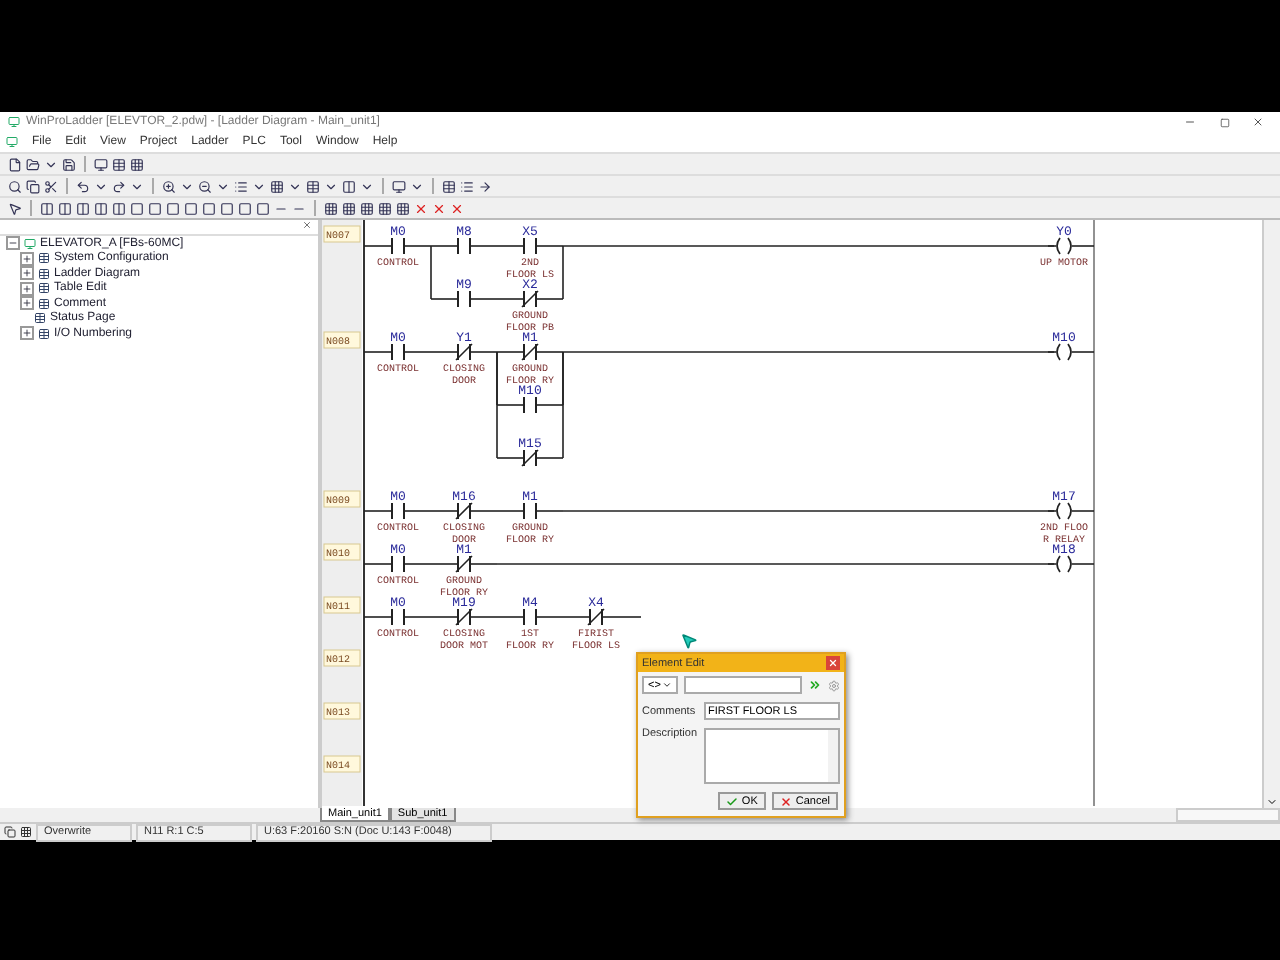 The image size is (1280, 960). Describe the element at coordinates (83, 186) in the screenshot. I see `undo-icon` at that location.